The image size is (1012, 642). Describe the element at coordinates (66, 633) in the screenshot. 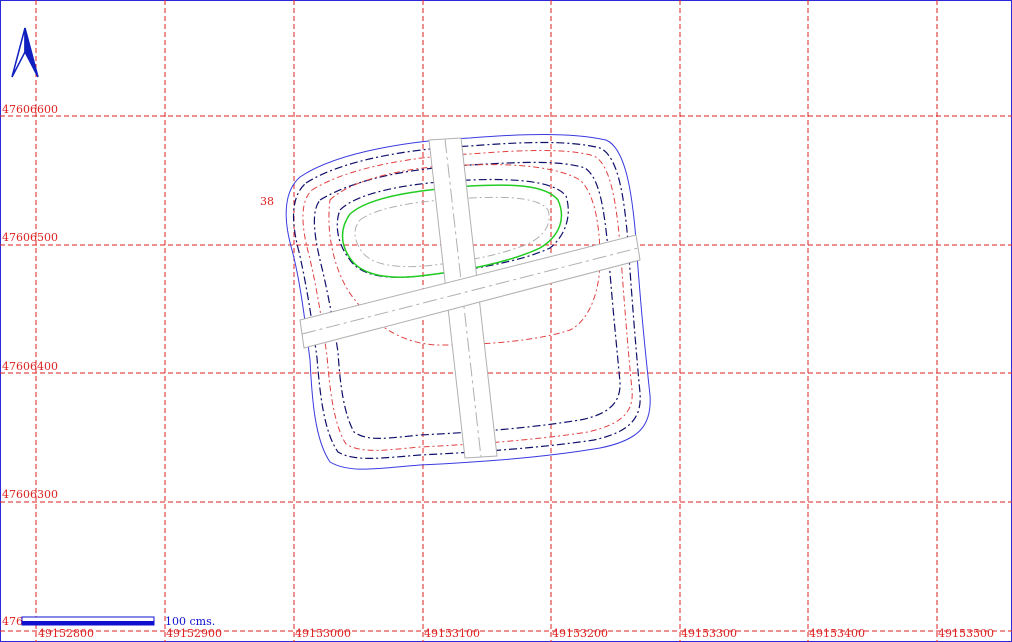

I see `x-axis-label: 49152800` at that location.